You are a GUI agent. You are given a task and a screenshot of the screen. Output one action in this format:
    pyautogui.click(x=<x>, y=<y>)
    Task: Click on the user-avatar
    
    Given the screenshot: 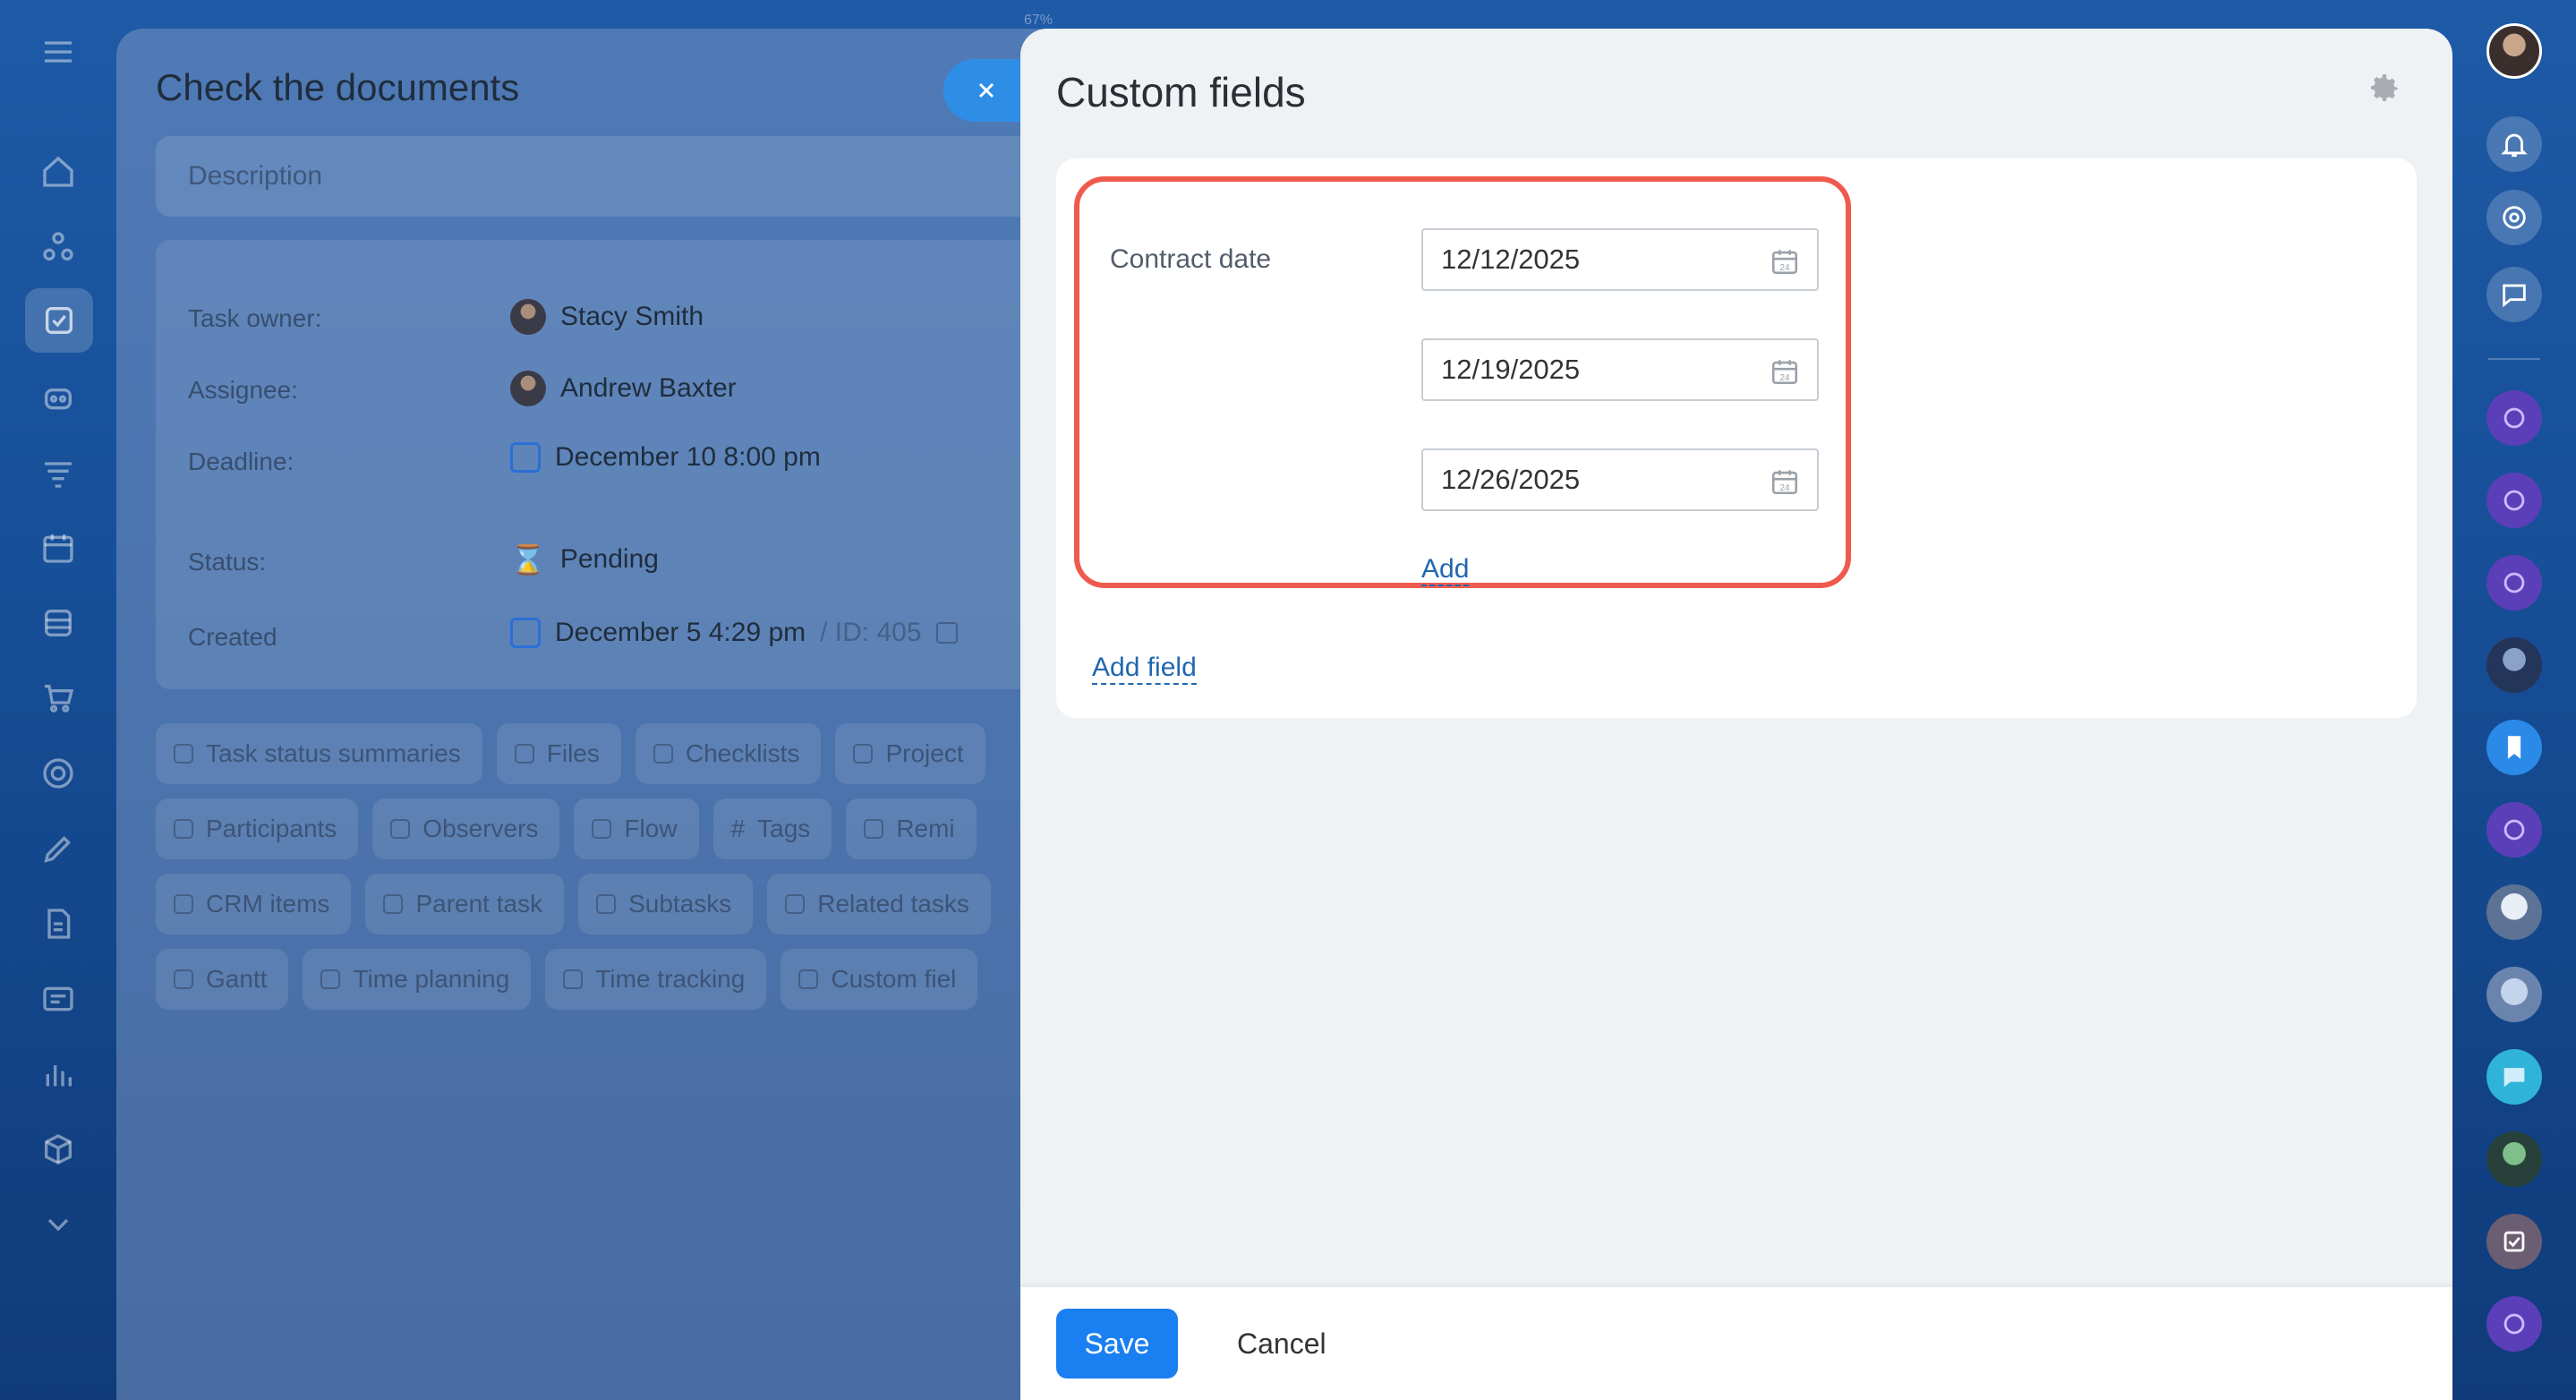 What is the action you would take?
    pyautogui.click(x=2514, y=51)
    